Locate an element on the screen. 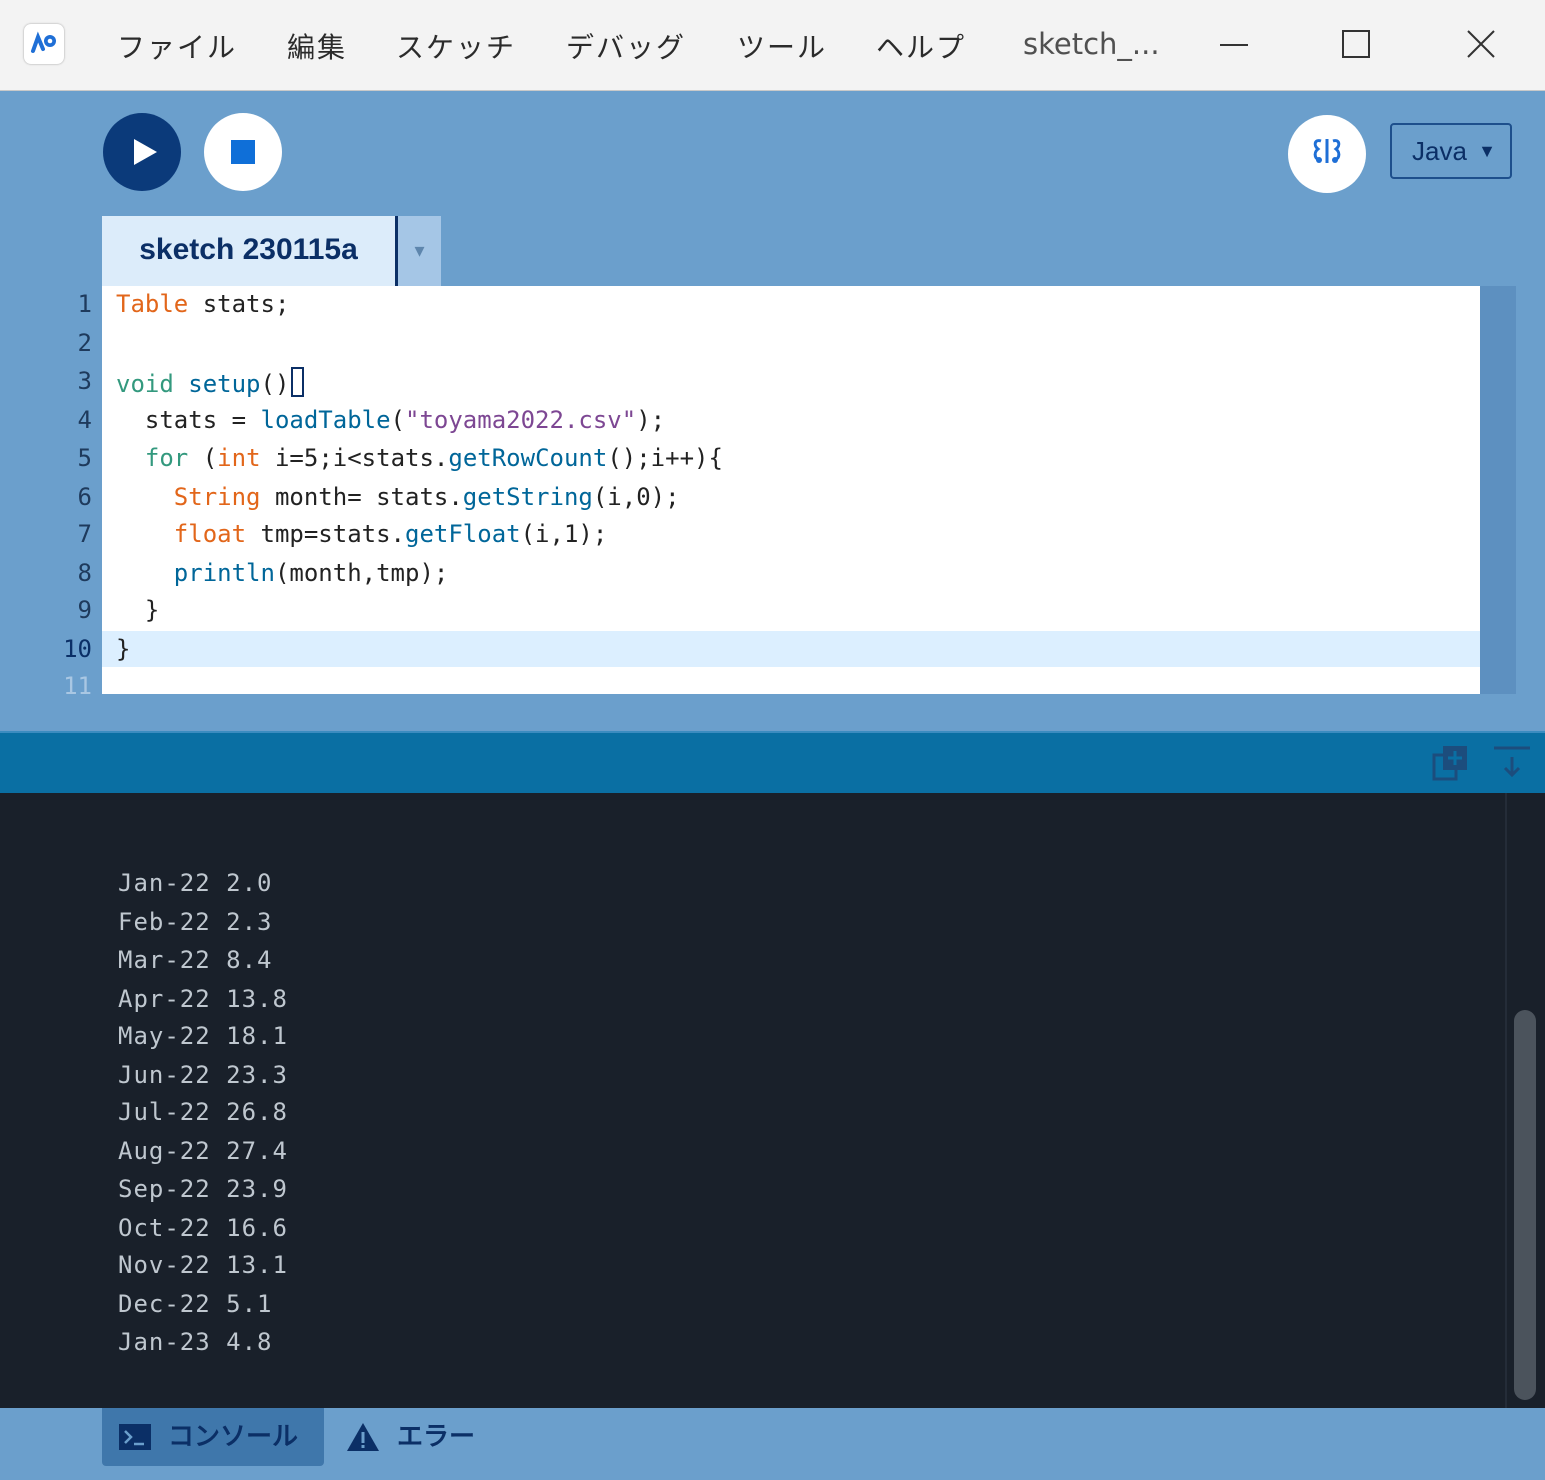  close-icon is located at coordinates (1481, 44).